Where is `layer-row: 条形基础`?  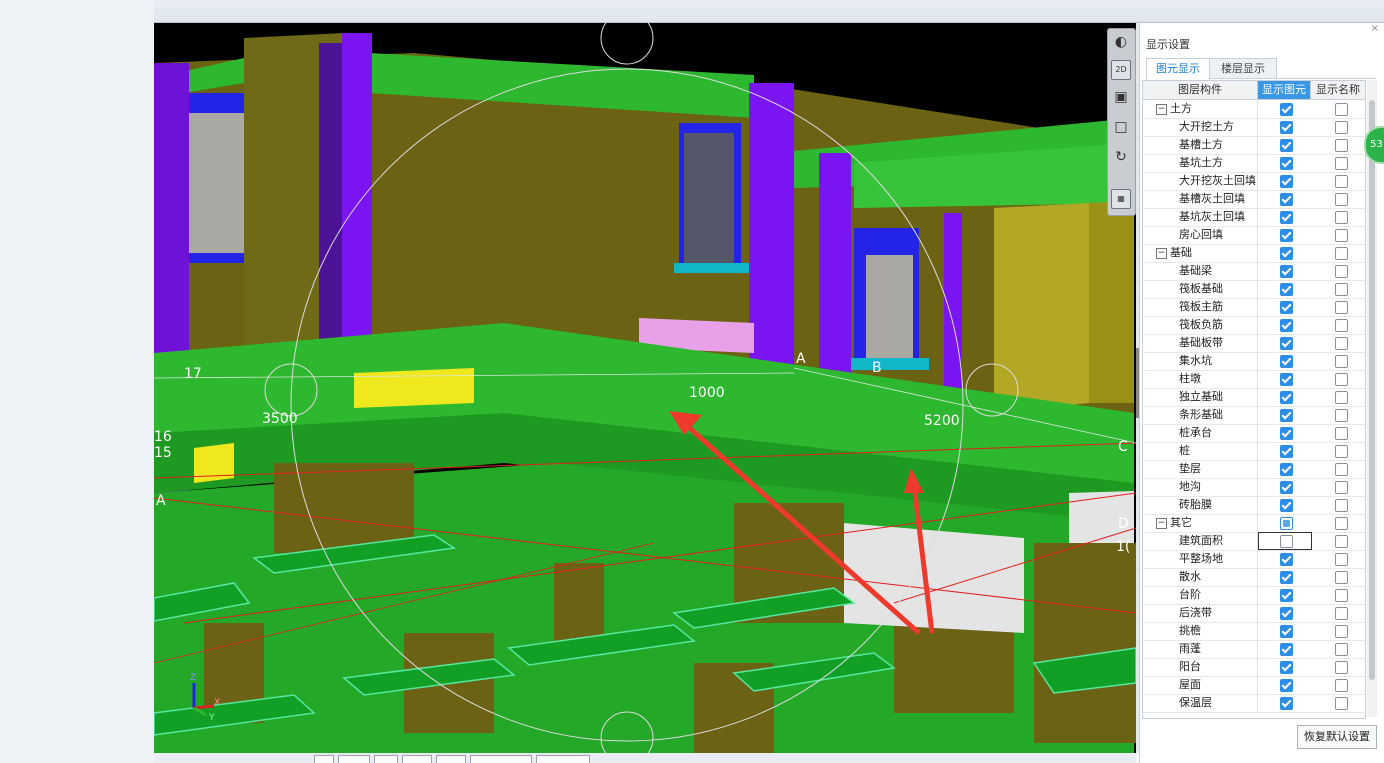 layer-row: 条形基础 is located at coordinates (1254, 415).